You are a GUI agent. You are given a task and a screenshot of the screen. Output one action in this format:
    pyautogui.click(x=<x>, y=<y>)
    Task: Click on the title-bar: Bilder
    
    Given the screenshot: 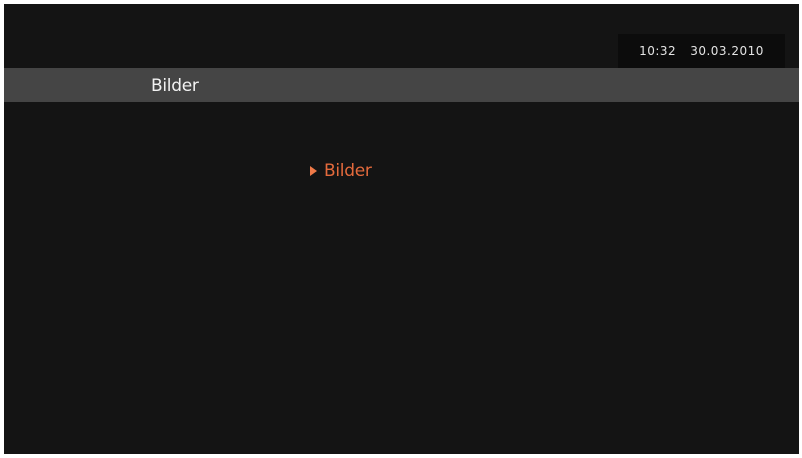 What is the action you would take?
    pyautogui.click(x=401, y=85)
    